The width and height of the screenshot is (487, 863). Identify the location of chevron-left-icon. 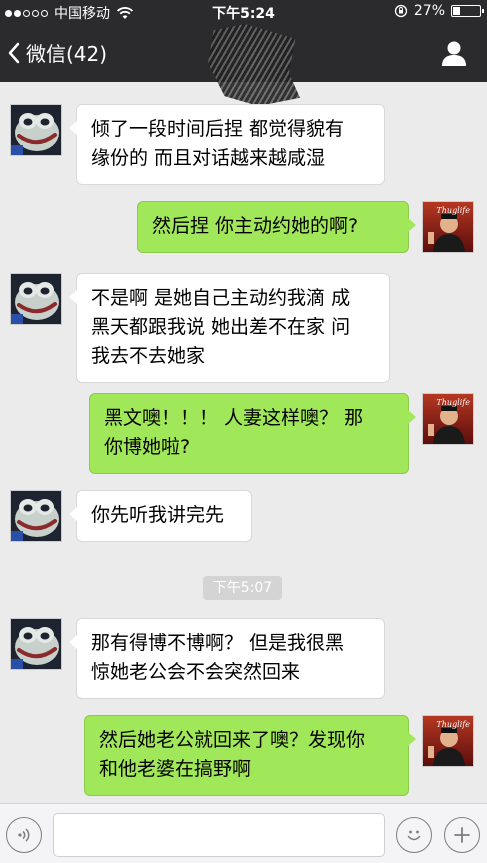
(14, 52).